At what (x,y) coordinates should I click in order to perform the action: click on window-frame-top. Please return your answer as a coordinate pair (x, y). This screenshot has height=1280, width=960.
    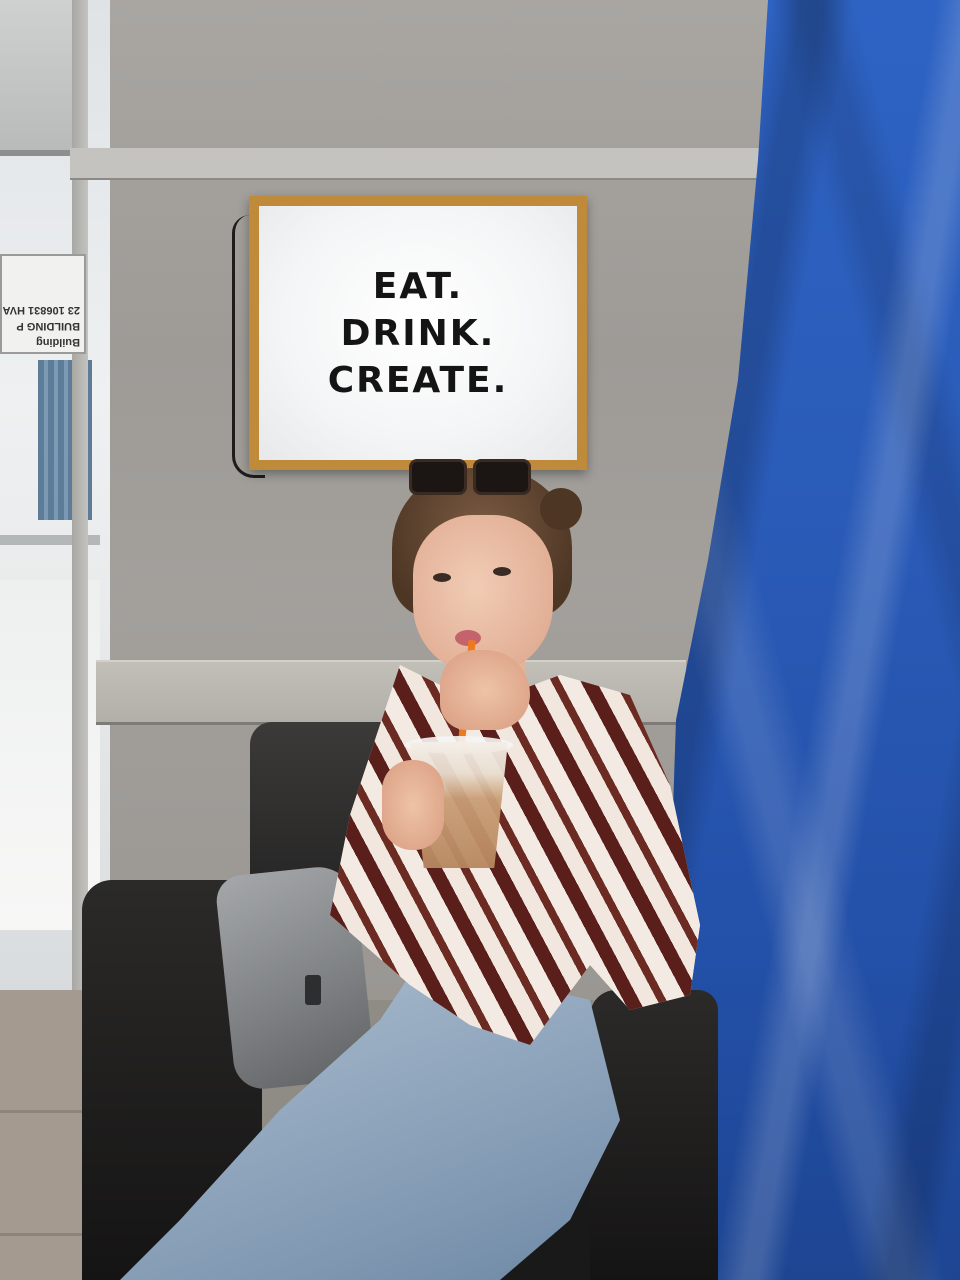
    Looking at the image, I should click on (39, 78).